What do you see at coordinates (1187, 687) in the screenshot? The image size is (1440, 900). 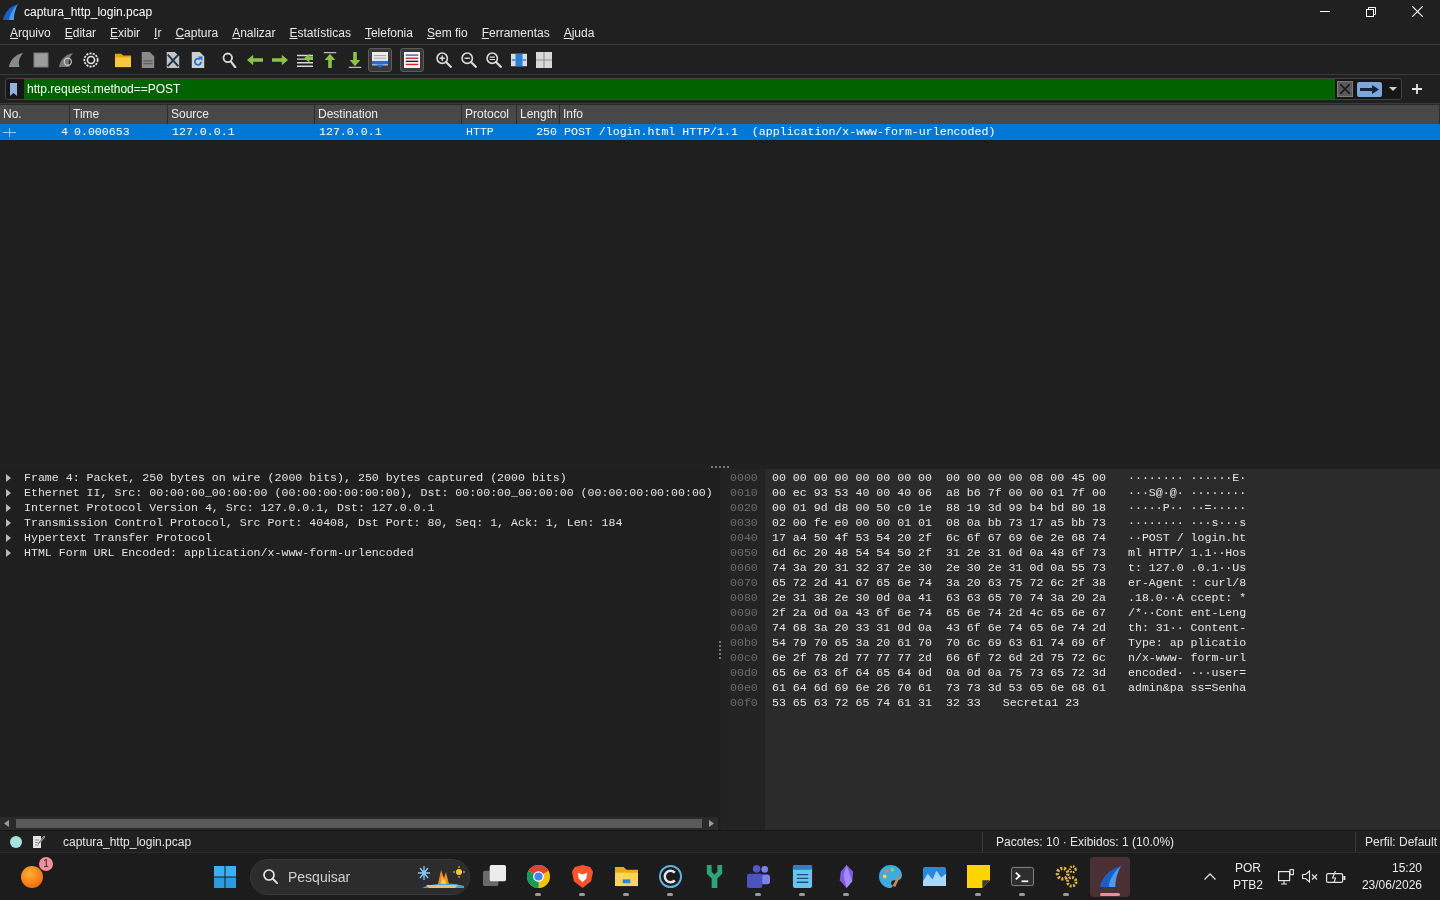 I see `ascii-text: admin&pa ss=Senha` at bounding box center [1187, 687].